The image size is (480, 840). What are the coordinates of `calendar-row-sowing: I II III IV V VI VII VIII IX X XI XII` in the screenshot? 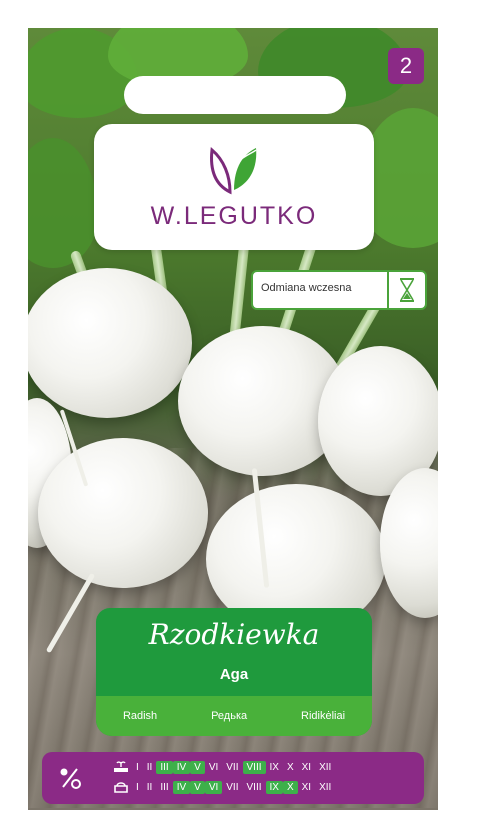 It's located at (223, 767).